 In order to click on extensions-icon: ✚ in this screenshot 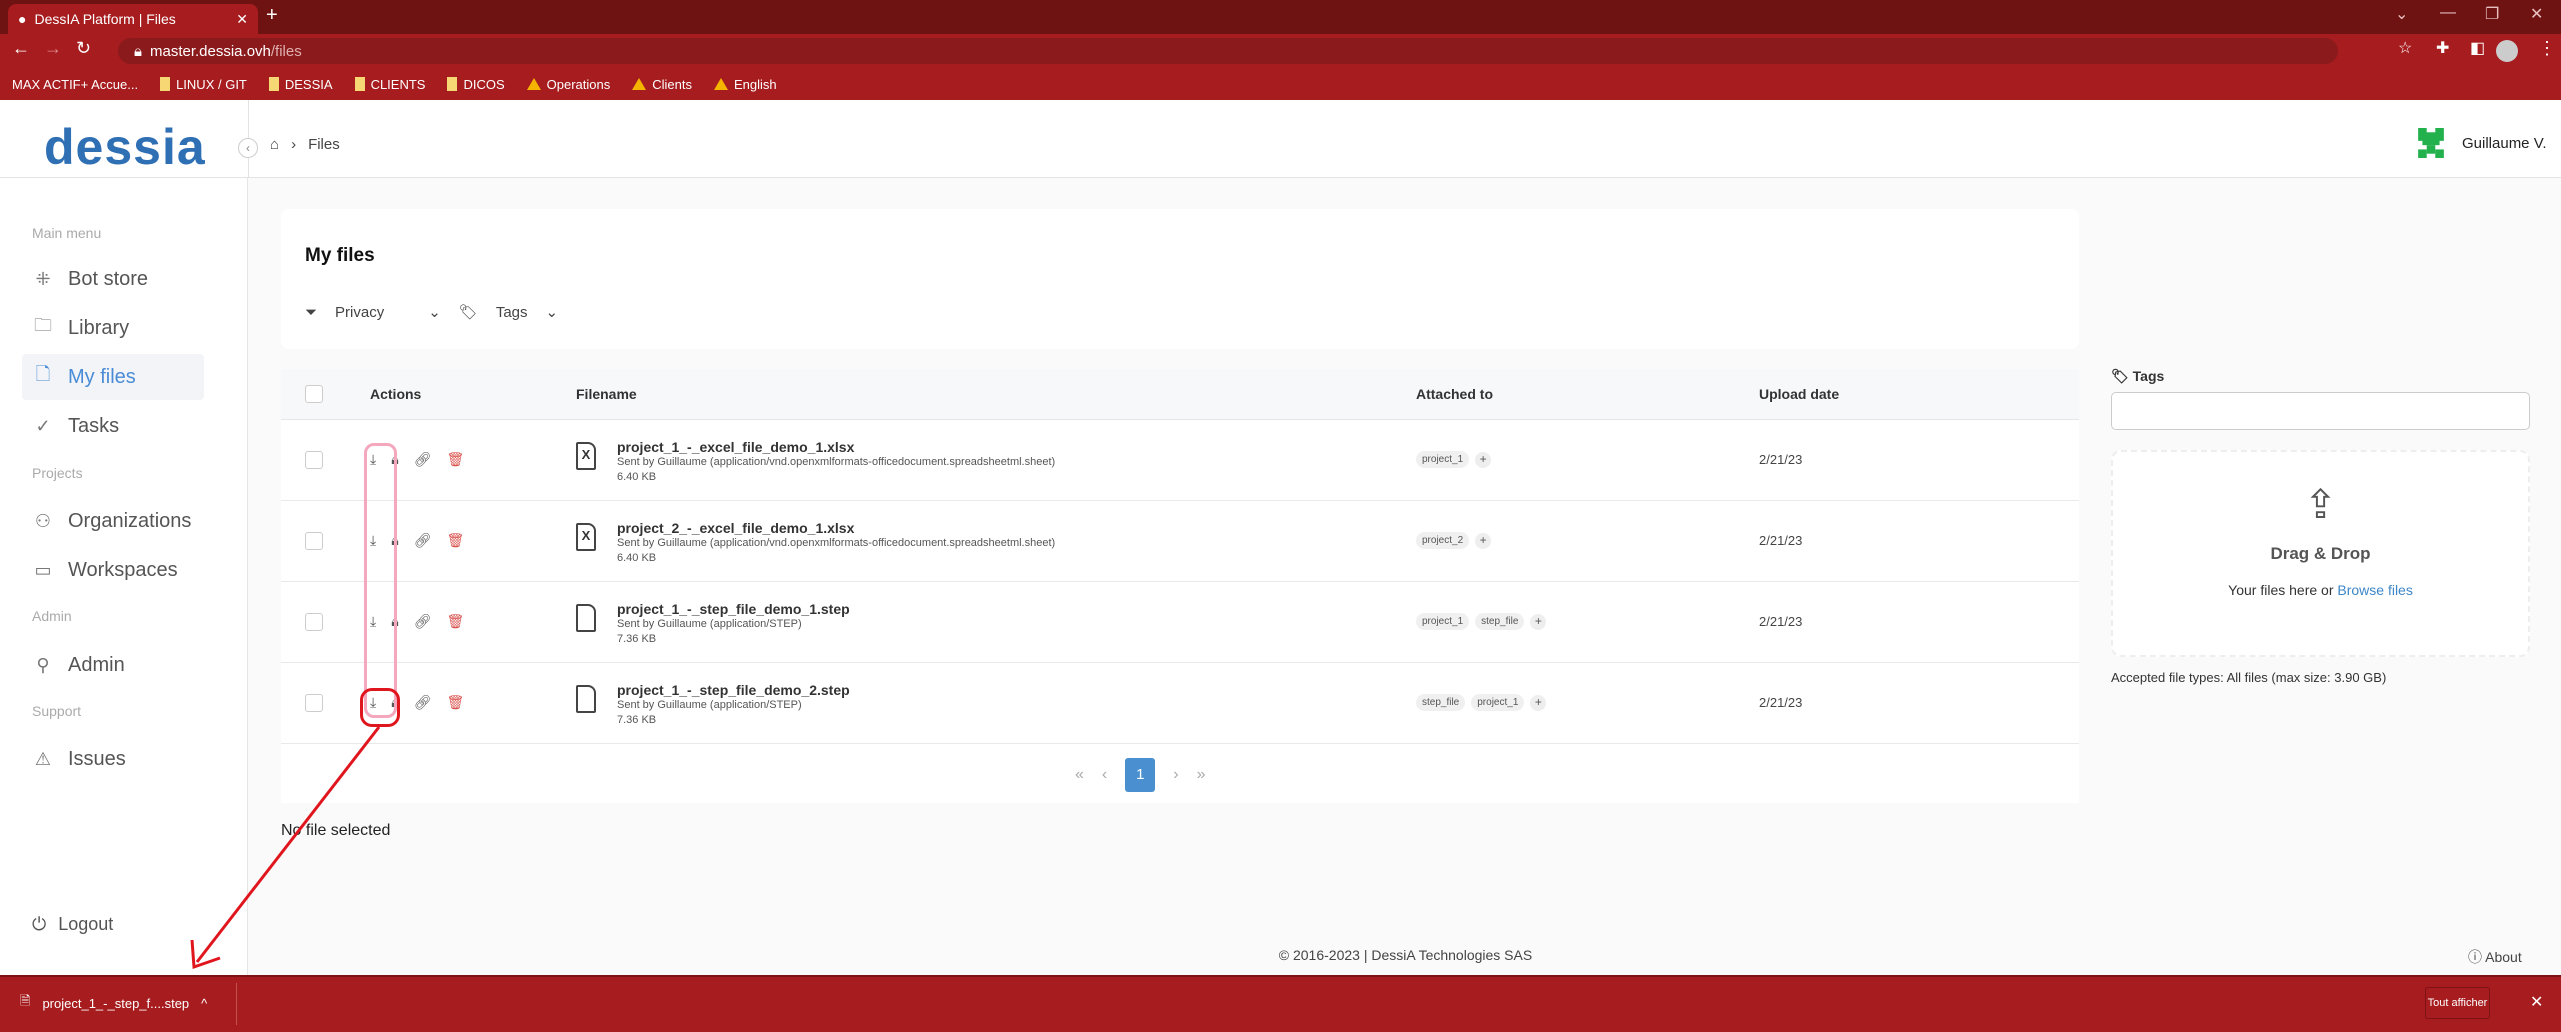, I will do `click(2442, 48)`.